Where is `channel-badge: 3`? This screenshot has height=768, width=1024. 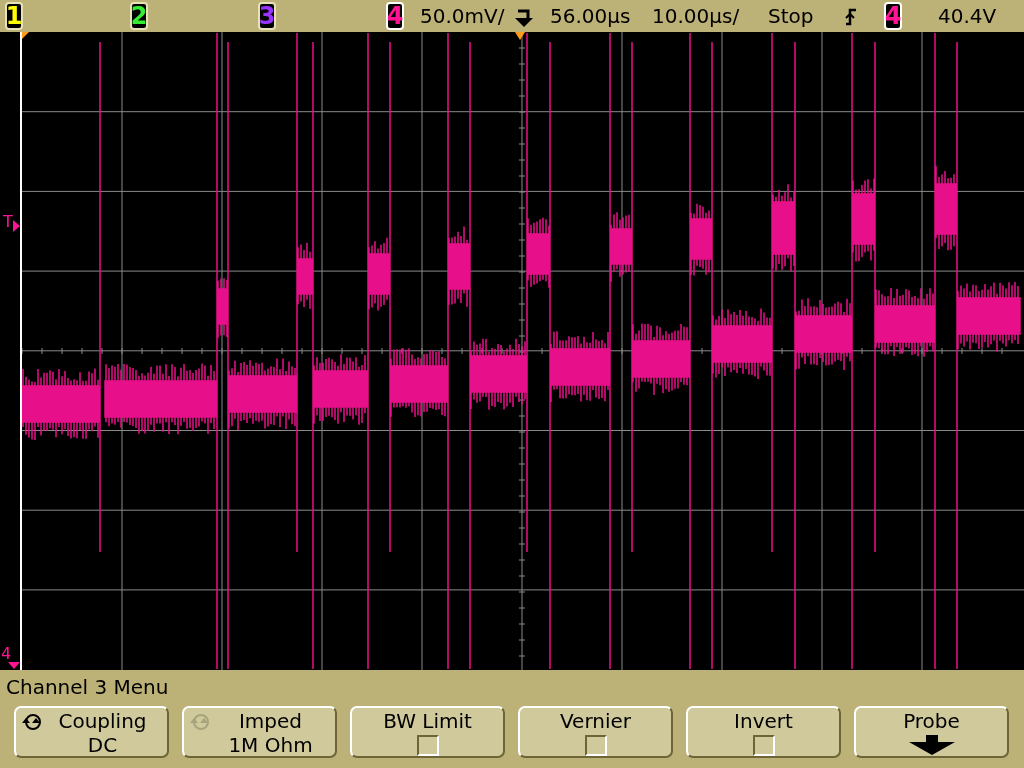 channel-badge: 3 is located at coordinates (267, 16).